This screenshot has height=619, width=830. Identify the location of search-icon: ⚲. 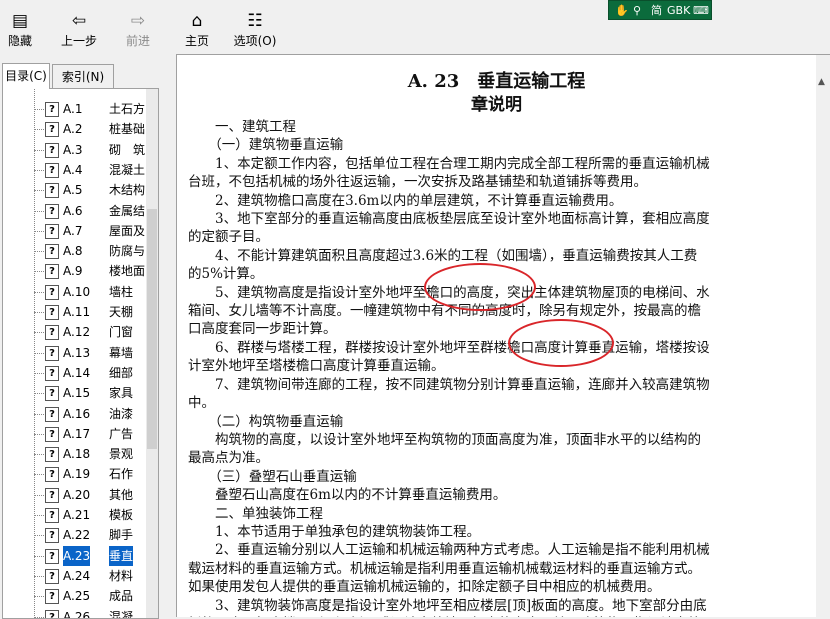
(637, 11).